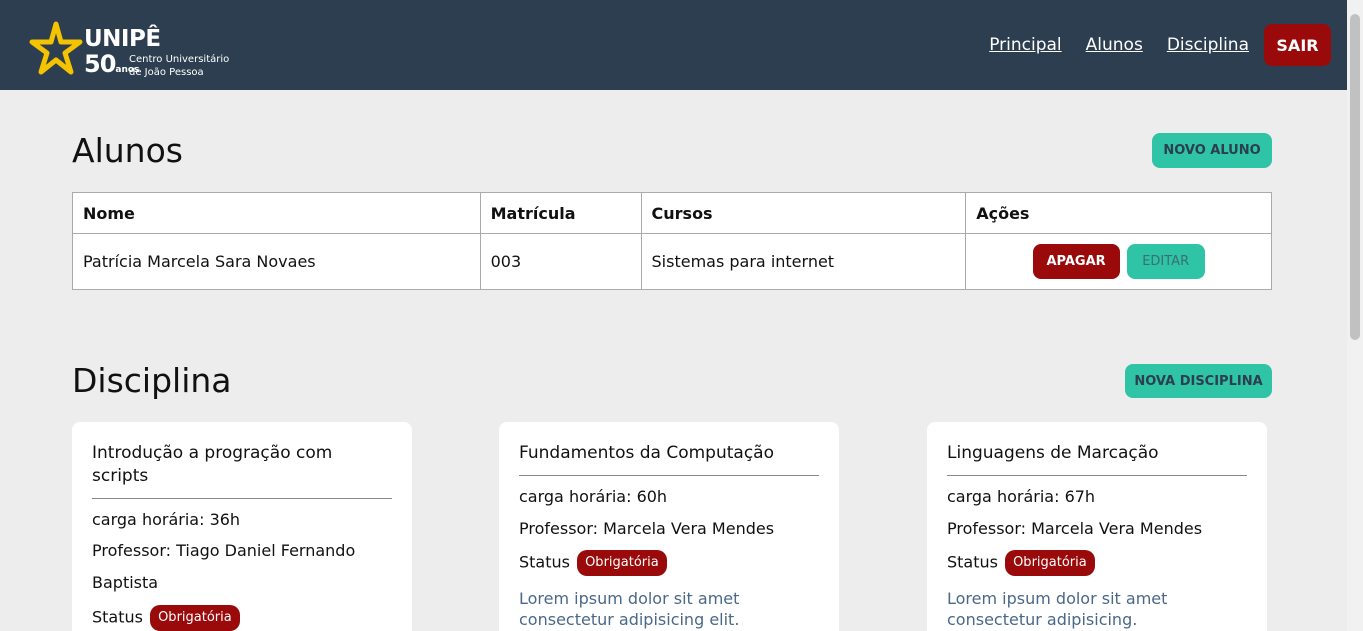  What do you see at coordinates (1165, 261) in the screenshot?
I see `edit-student-button: EDITAR` at bounding box center [1165, 261].